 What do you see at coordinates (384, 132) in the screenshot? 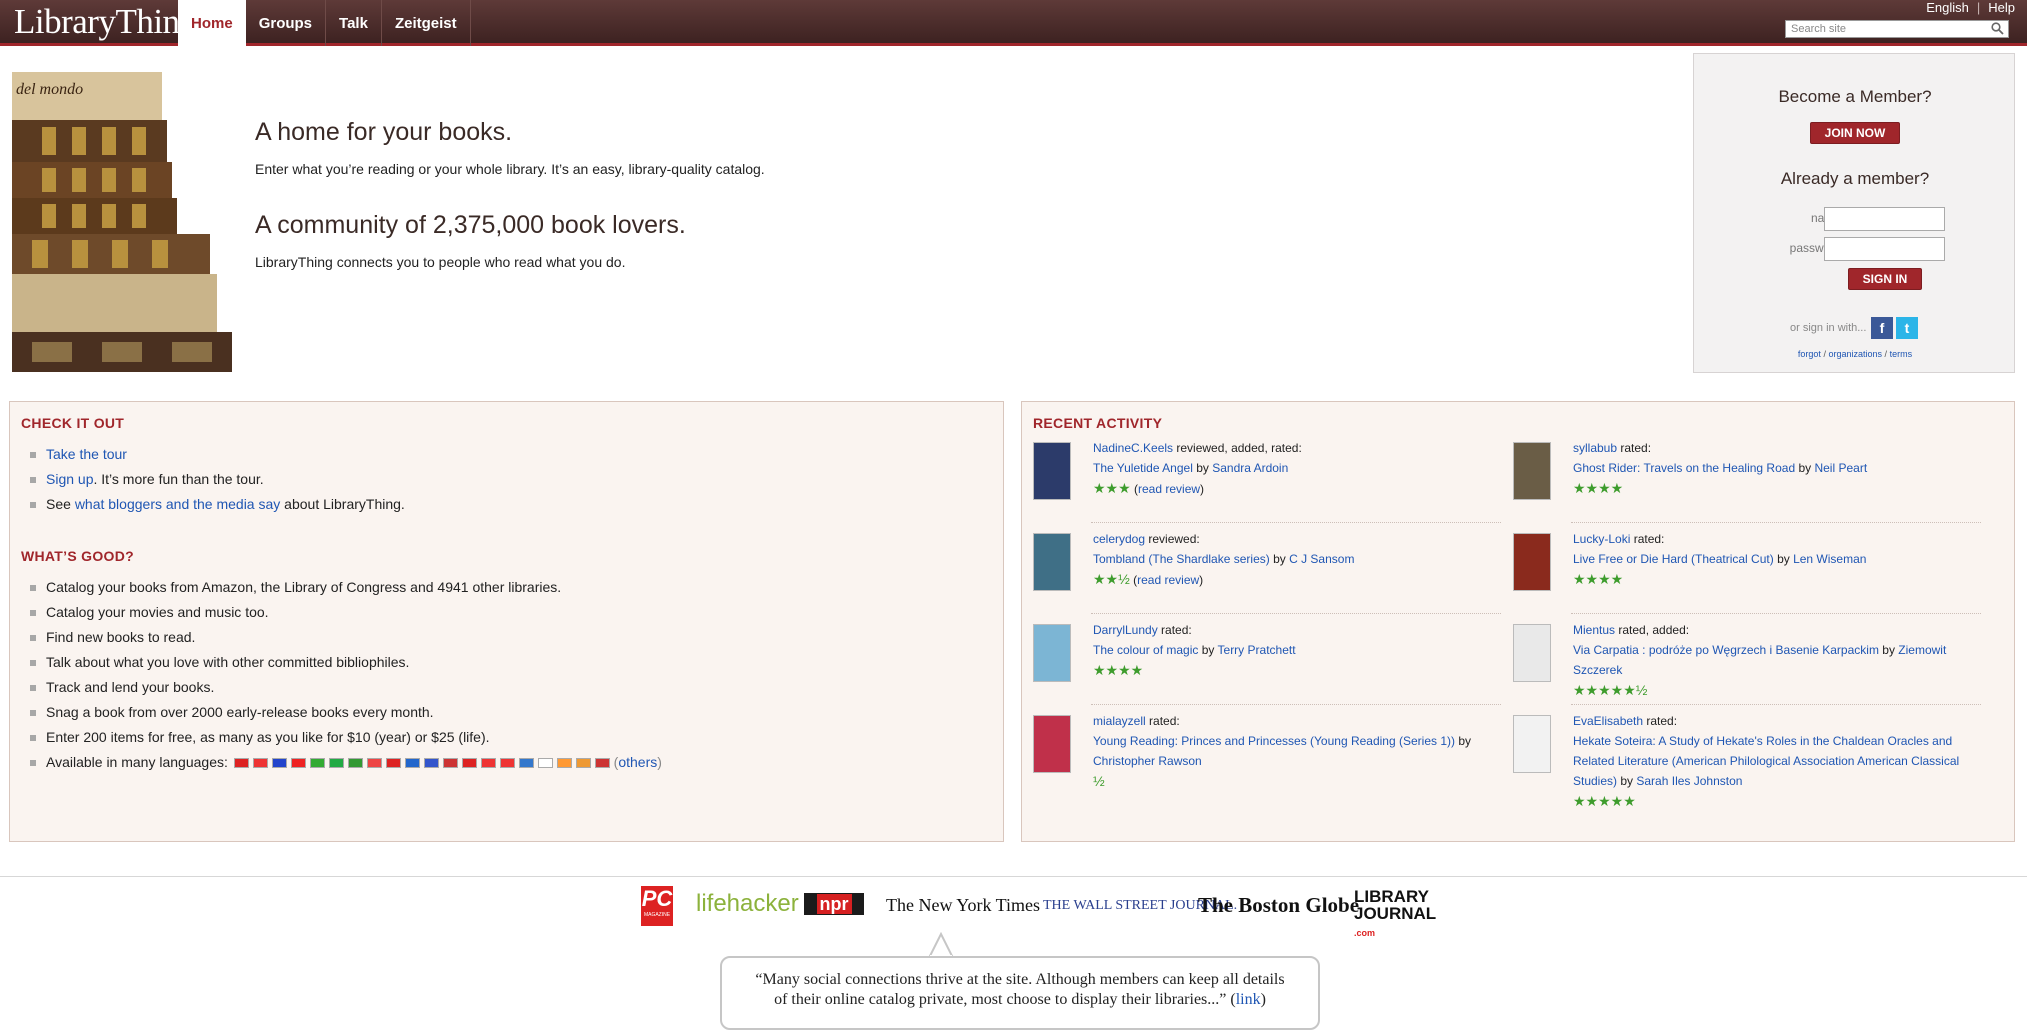
I see `hero-heading-home: A home for your books.` at bounding box center [384, 132].